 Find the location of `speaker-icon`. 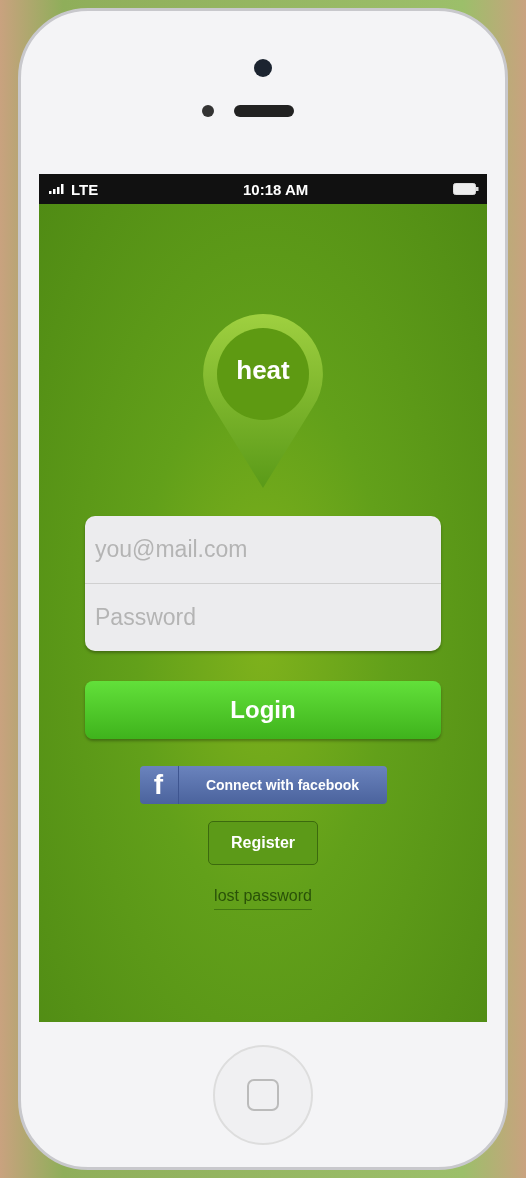

speaker-icon is located at coordinates (264, 111).